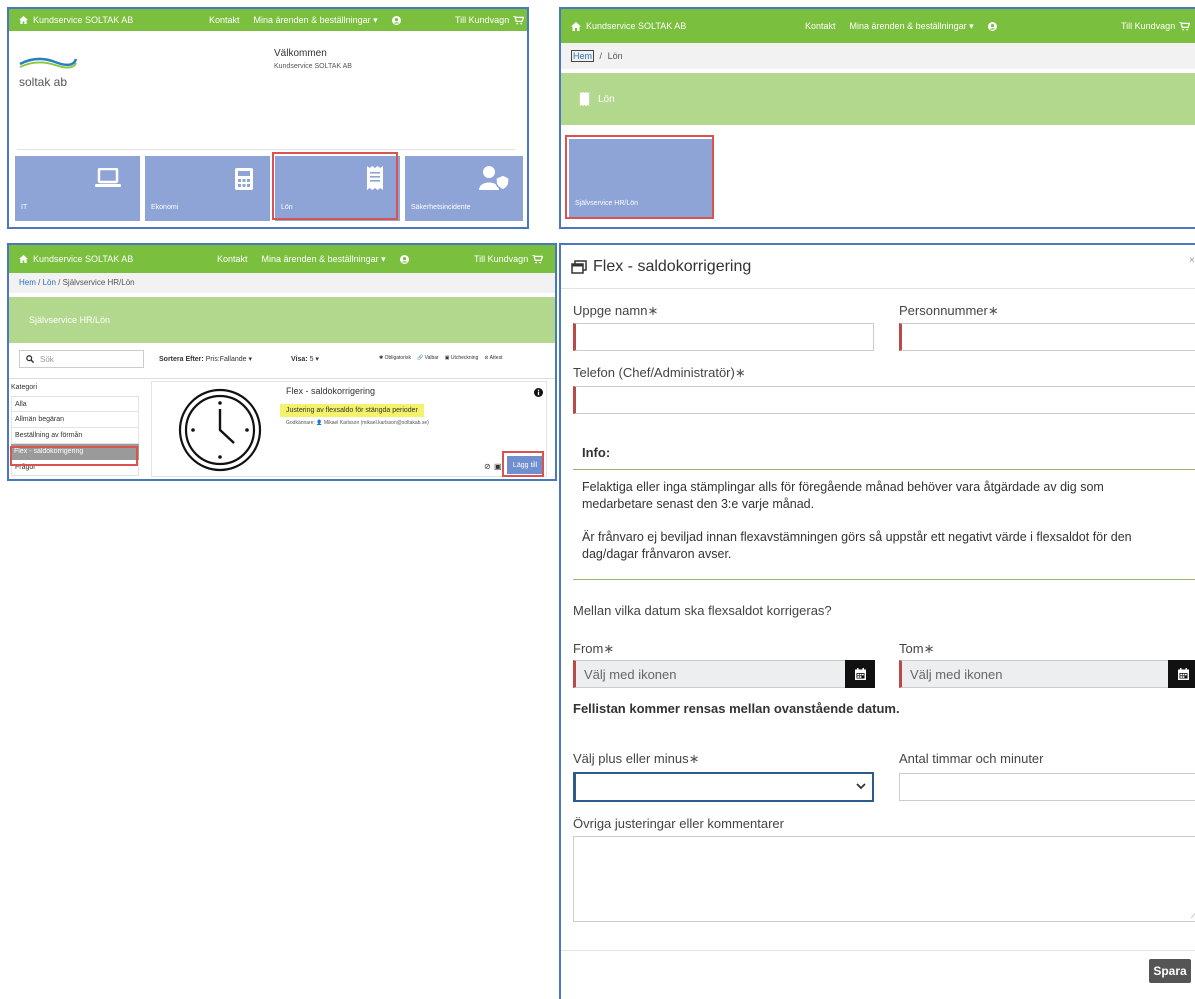 The image size is (1195, 999). What do you see at coordinates (884, 879) in the screenshot?
I see `comments-textarea: ⟋` at bounding box center [884, 879].